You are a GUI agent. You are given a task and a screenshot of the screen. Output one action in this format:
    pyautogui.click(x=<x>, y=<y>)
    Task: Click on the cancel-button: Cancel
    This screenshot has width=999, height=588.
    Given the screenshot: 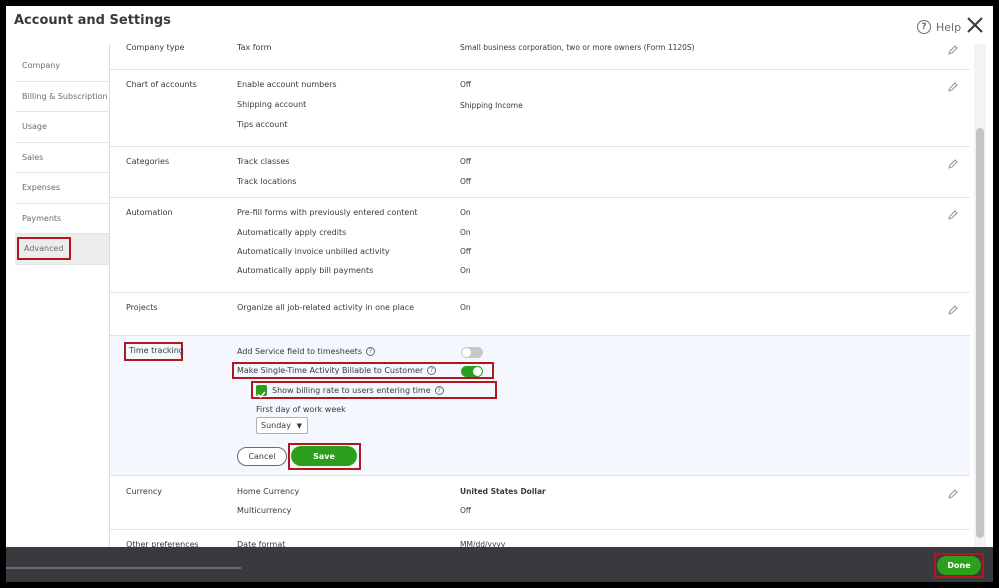 What is the action you would take?
    pyautogui.click(x=262, y=456)
    